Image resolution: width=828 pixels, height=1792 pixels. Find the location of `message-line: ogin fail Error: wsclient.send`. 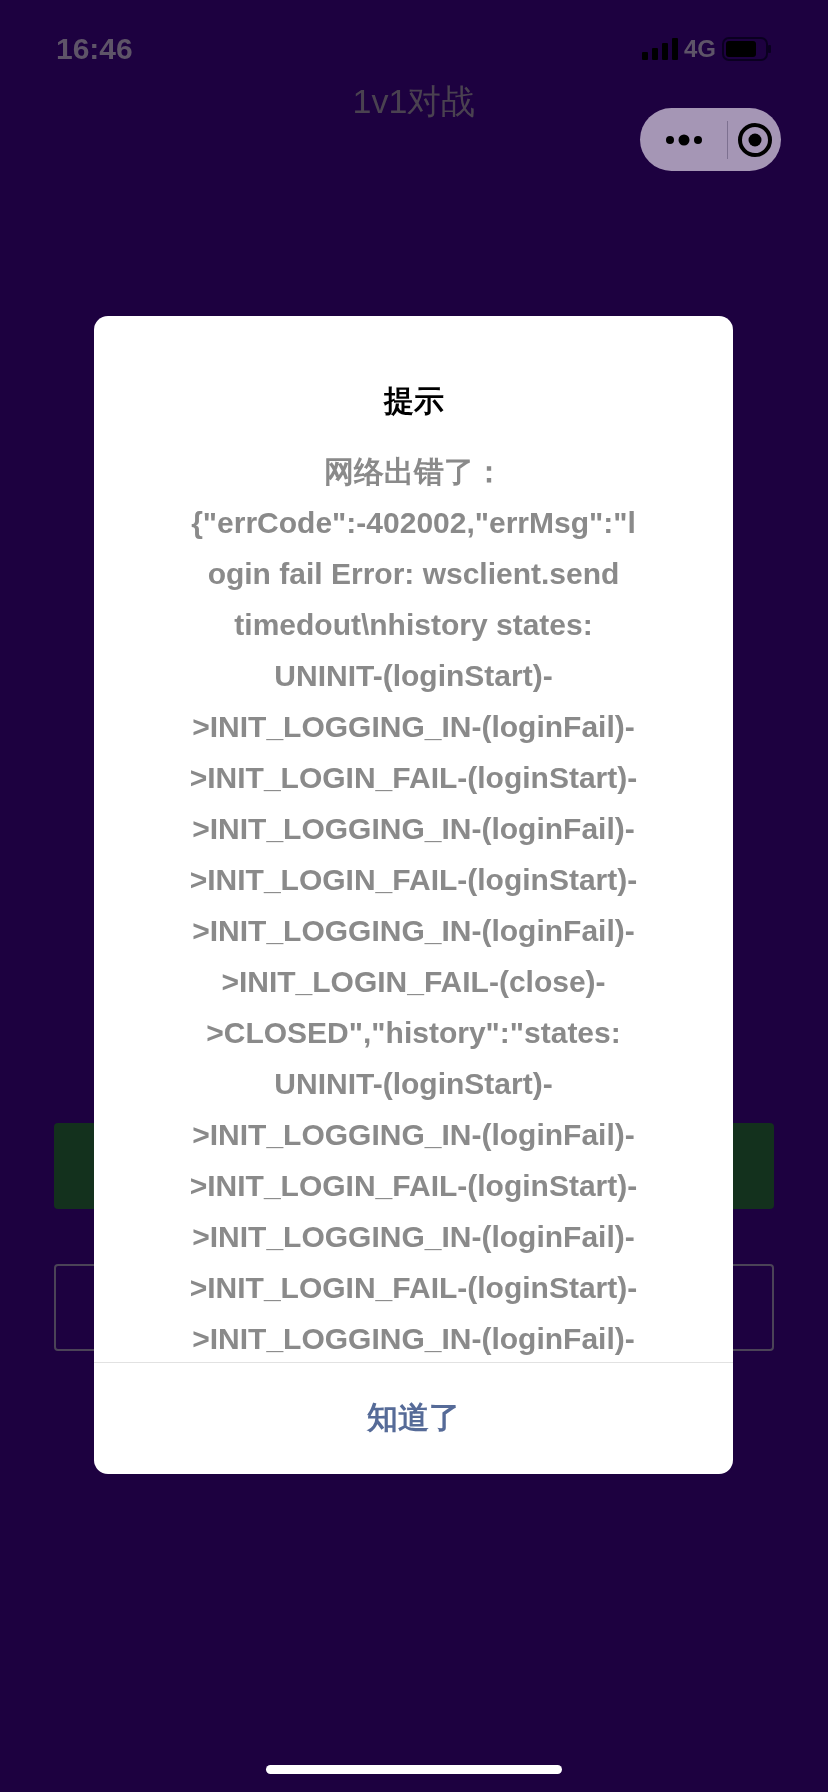

message-line: ogin fail Error: wsclient.send is located at coordinates (413, 574).